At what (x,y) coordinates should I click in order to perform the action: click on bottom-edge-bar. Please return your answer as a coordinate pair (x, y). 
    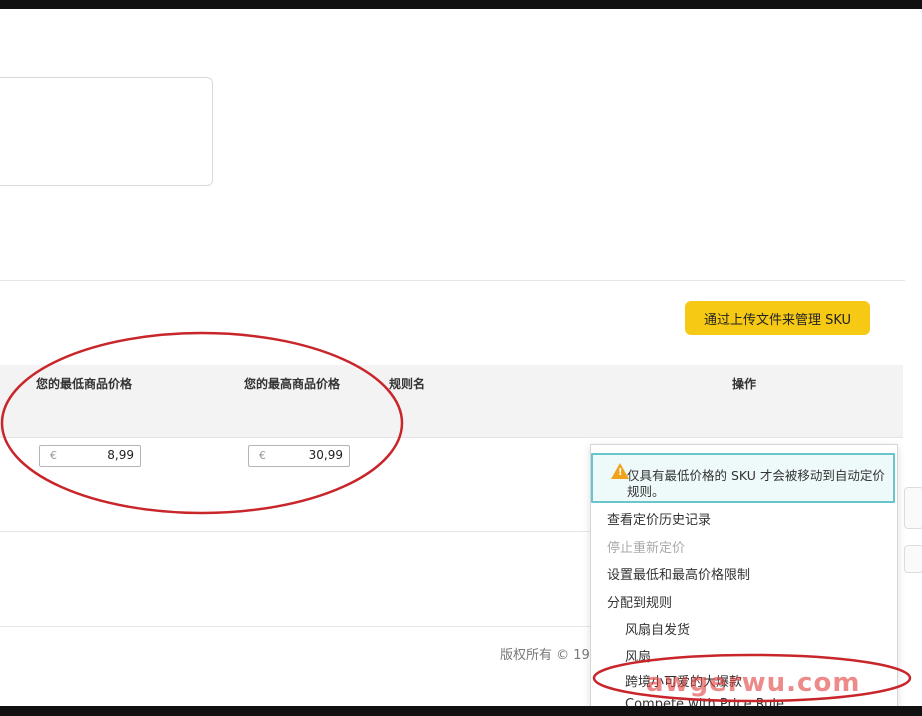
    Looking at the image, I should click on (461, 711).